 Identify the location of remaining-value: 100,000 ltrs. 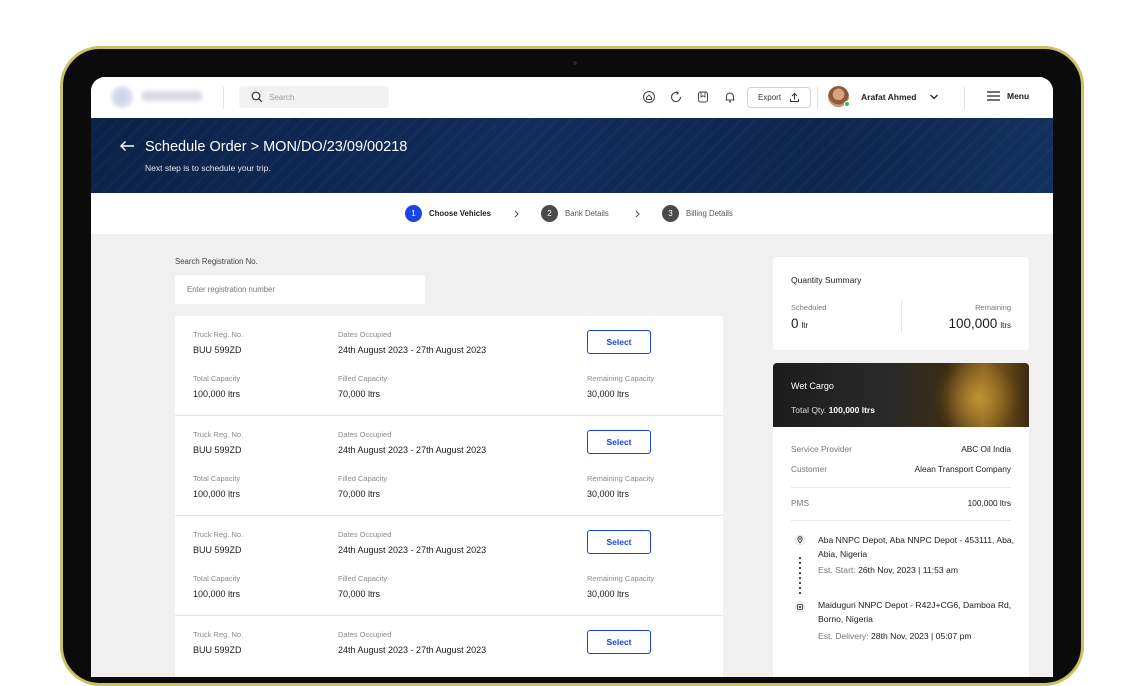
(980, 323).